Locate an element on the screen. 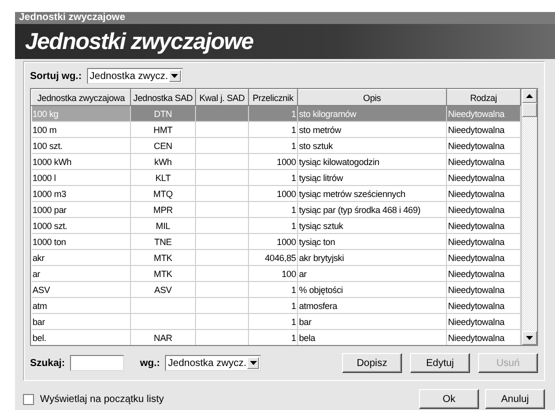 The height and width of the screenshot is (410, 555). table-cell: 1000 l is located at coordinates (44, 177).